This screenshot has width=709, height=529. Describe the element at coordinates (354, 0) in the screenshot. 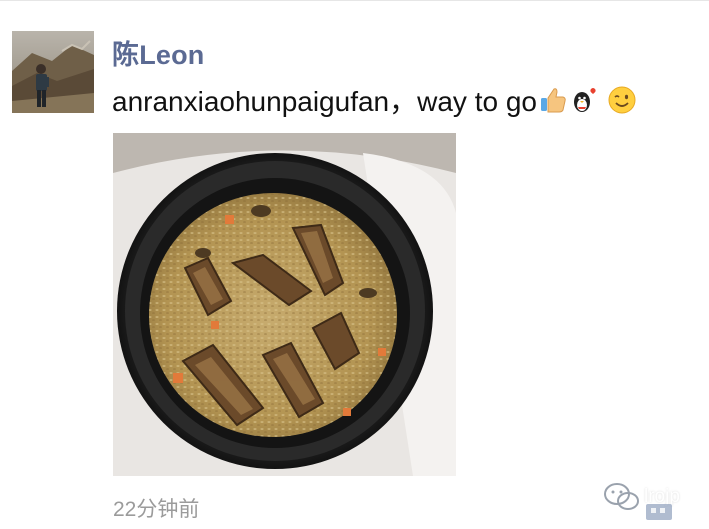

I see `top-divider` at that location.